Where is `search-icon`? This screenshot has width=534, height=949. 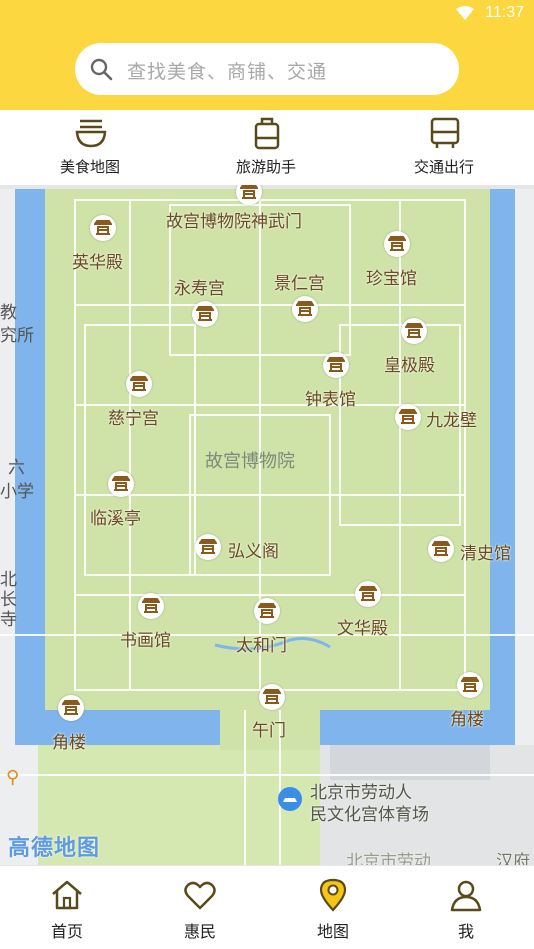 search-icon is located at coordinates (101, 69).